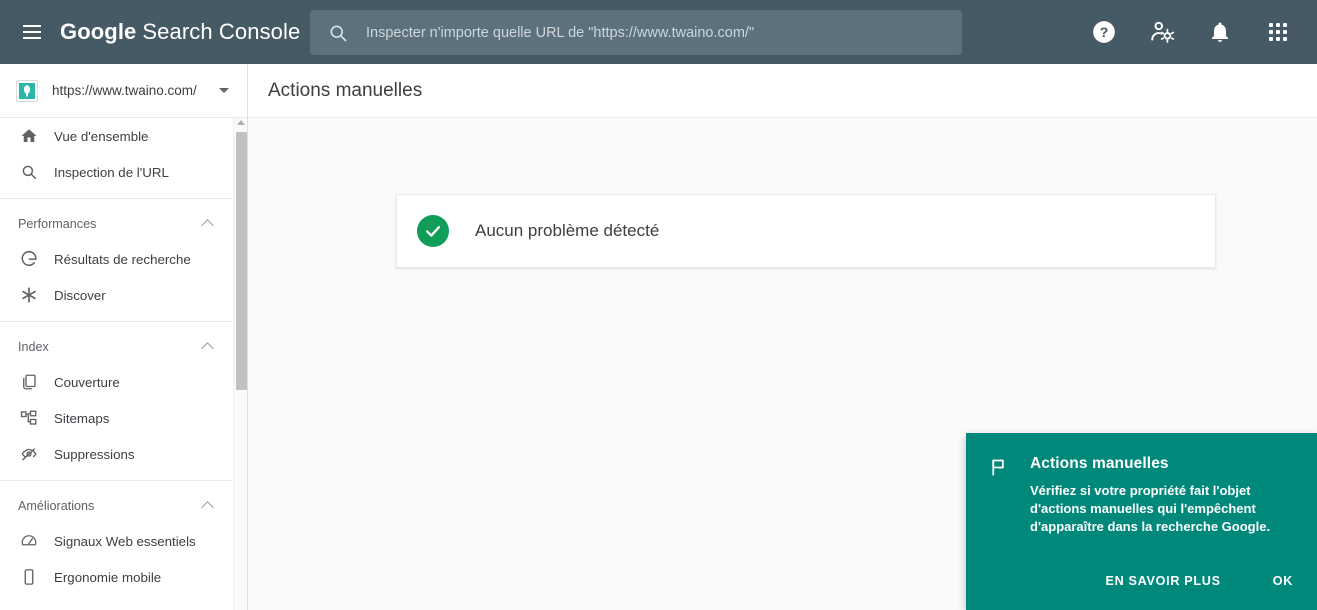 This screenshot has height=610, width=1317. What do you see at coordinates (125, 541) in the screenshot?
I see `sidebar-item-label: Signaux Web essentiels` at bounding box center [125, 541].